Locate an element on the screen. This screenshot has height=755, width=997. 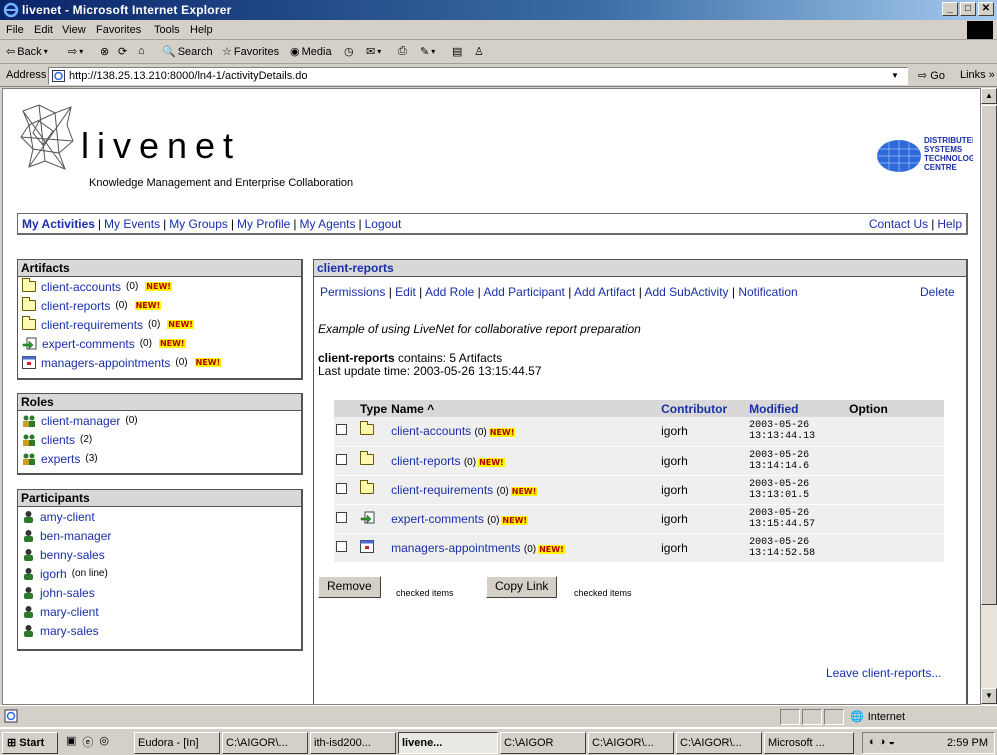
back-button: ⇦ Back ▾ is located at coordinates (27, 52).